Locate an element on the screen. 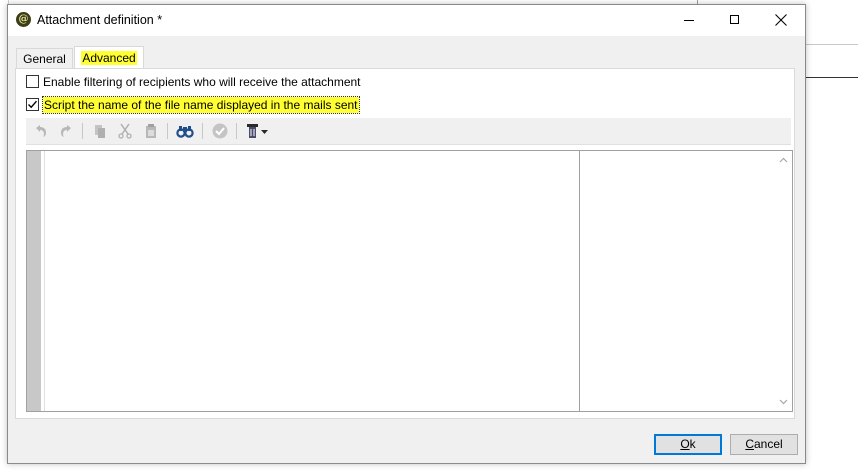 The image size is (858, 472). close-icon is located at coordinates (781, 20).